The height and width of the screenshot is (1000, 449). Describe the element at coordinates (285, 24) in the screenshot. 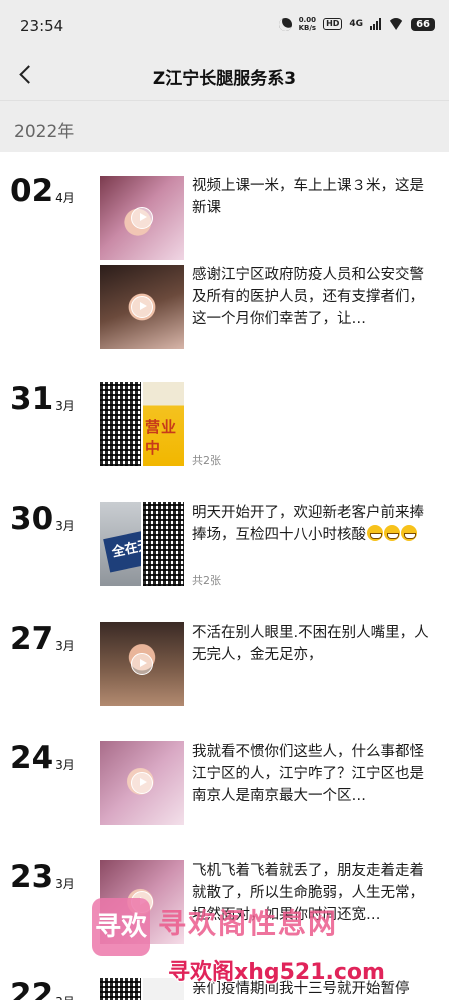

I see `moon-icon` at that location.